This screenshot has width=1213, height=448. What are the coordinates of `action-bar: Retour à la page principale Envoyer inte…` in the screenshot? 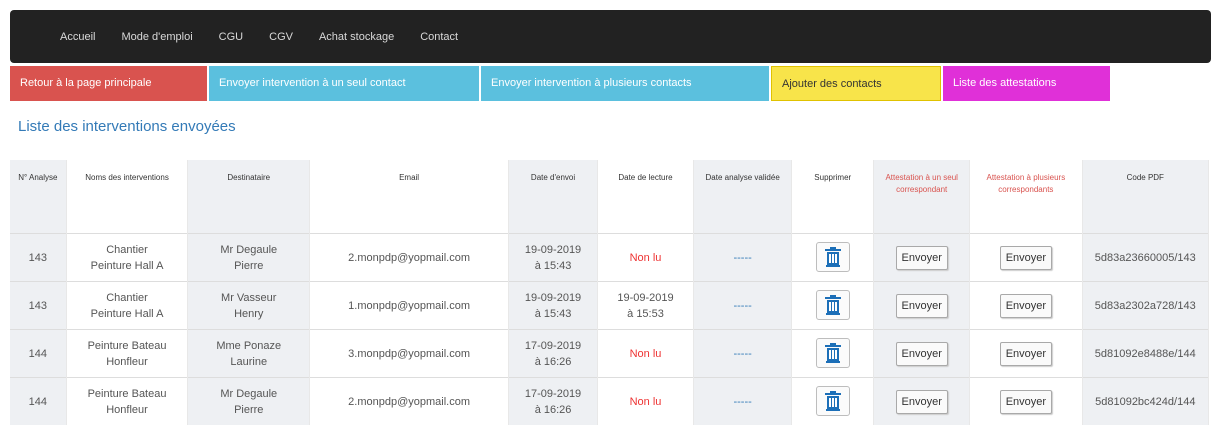 It's located at (561, 83).